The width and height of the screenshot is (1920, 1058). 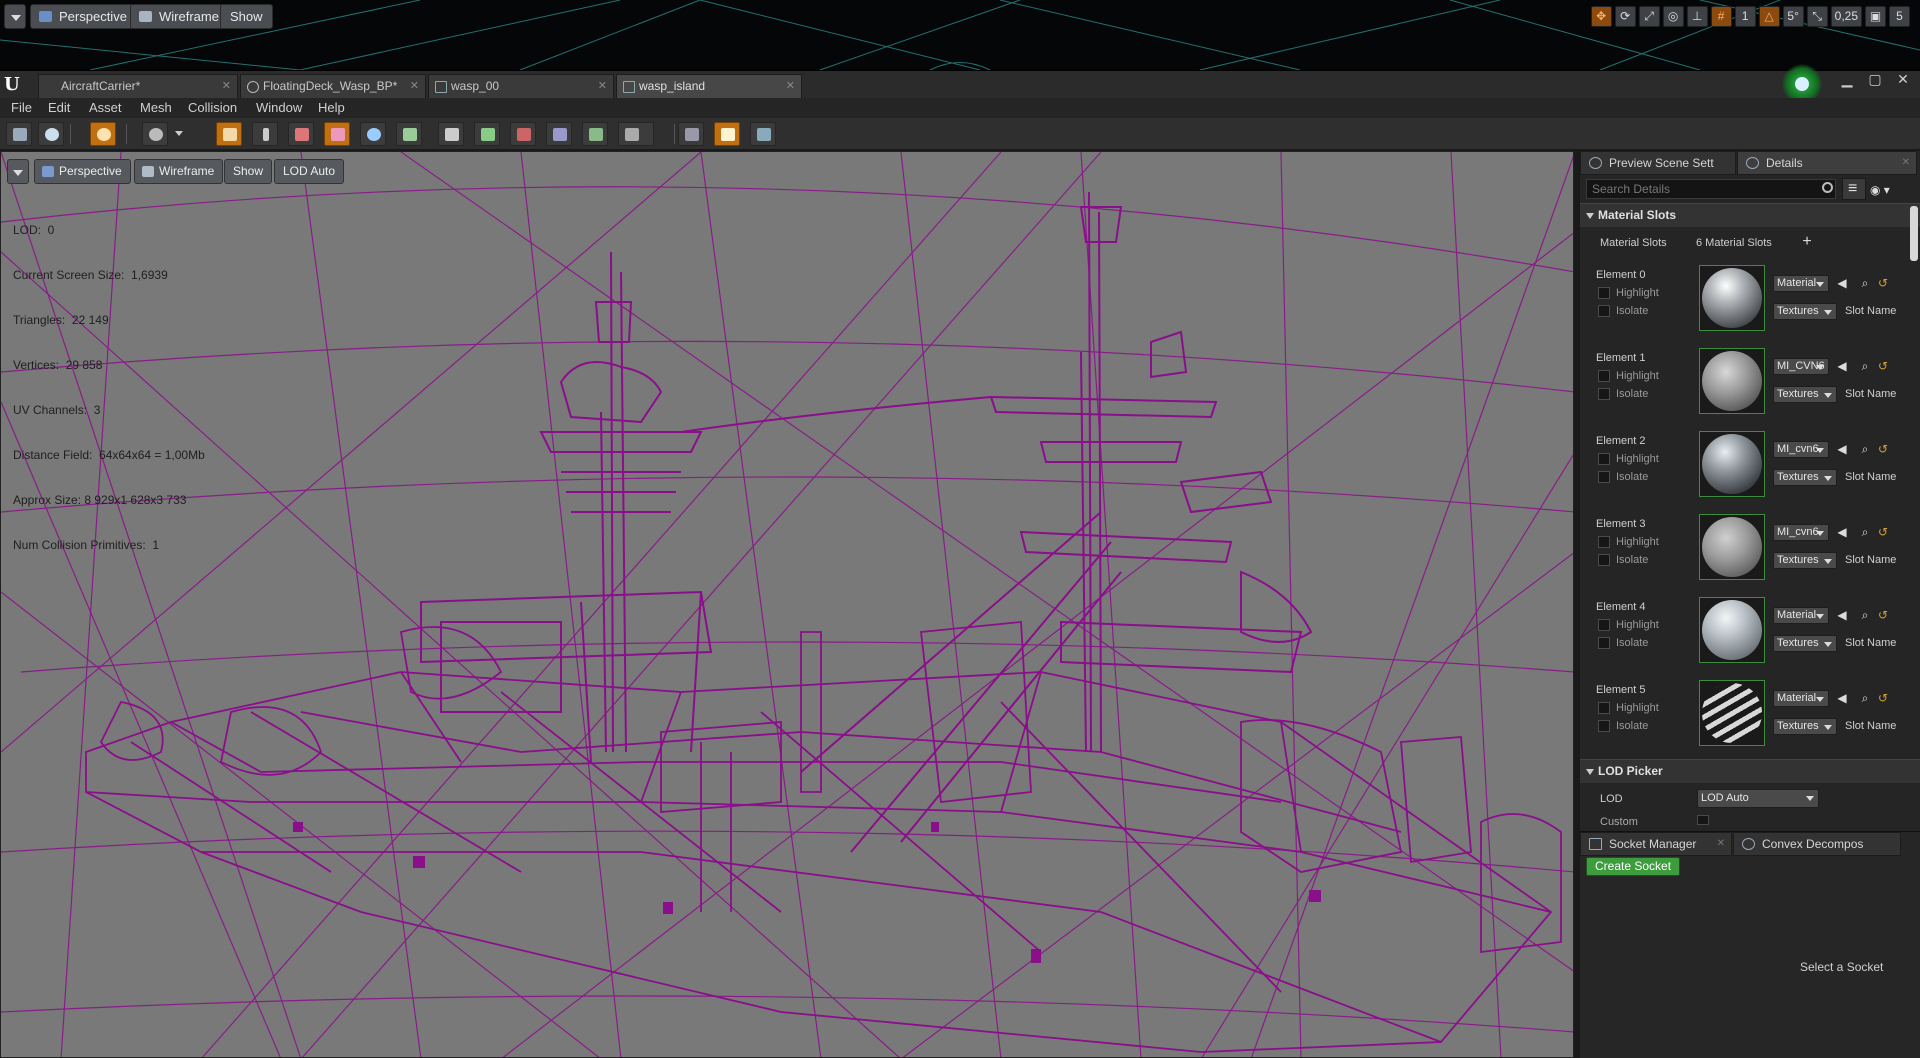 What do you see at coordinates (373, 134) in the screenshot?
I see `bounds-button` at bounding box center [373, 134].